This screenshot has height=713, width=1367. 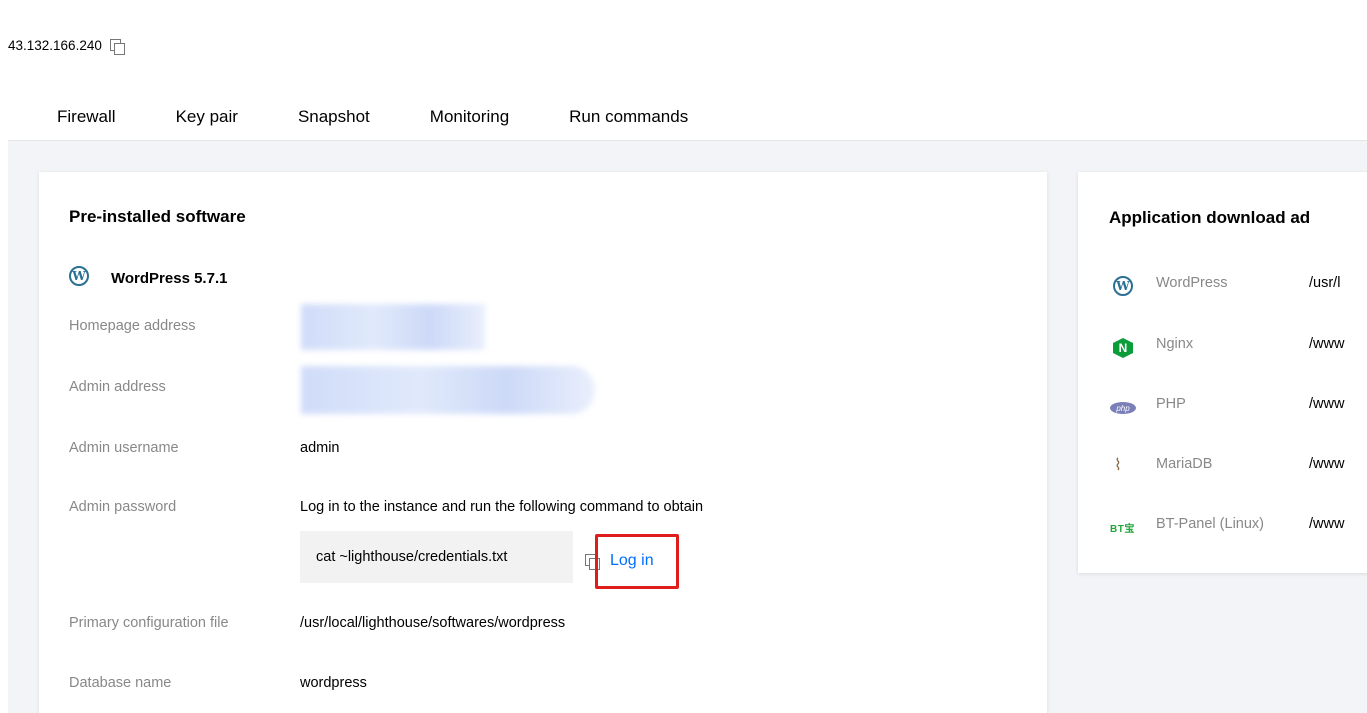 I want to click on admin-username-value: admin, so click(x=320, y=448).